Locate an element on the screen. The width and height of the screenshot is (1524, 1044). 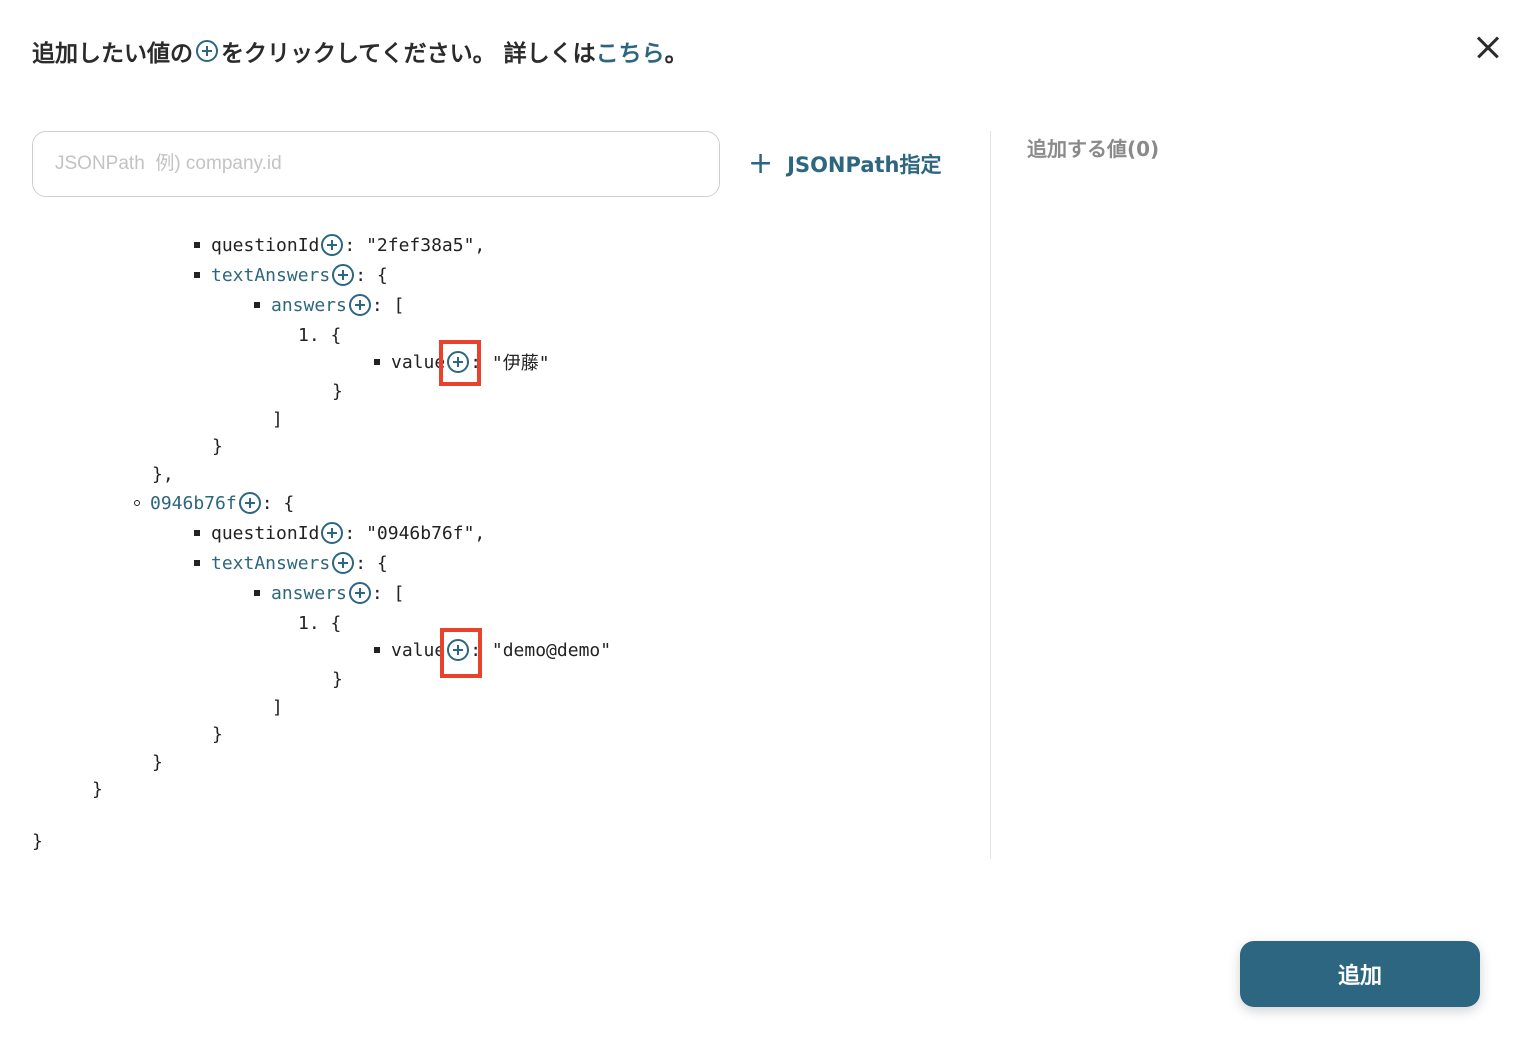
tree-row: questionId: "0946b76f", is located at coordinates (339, 533).